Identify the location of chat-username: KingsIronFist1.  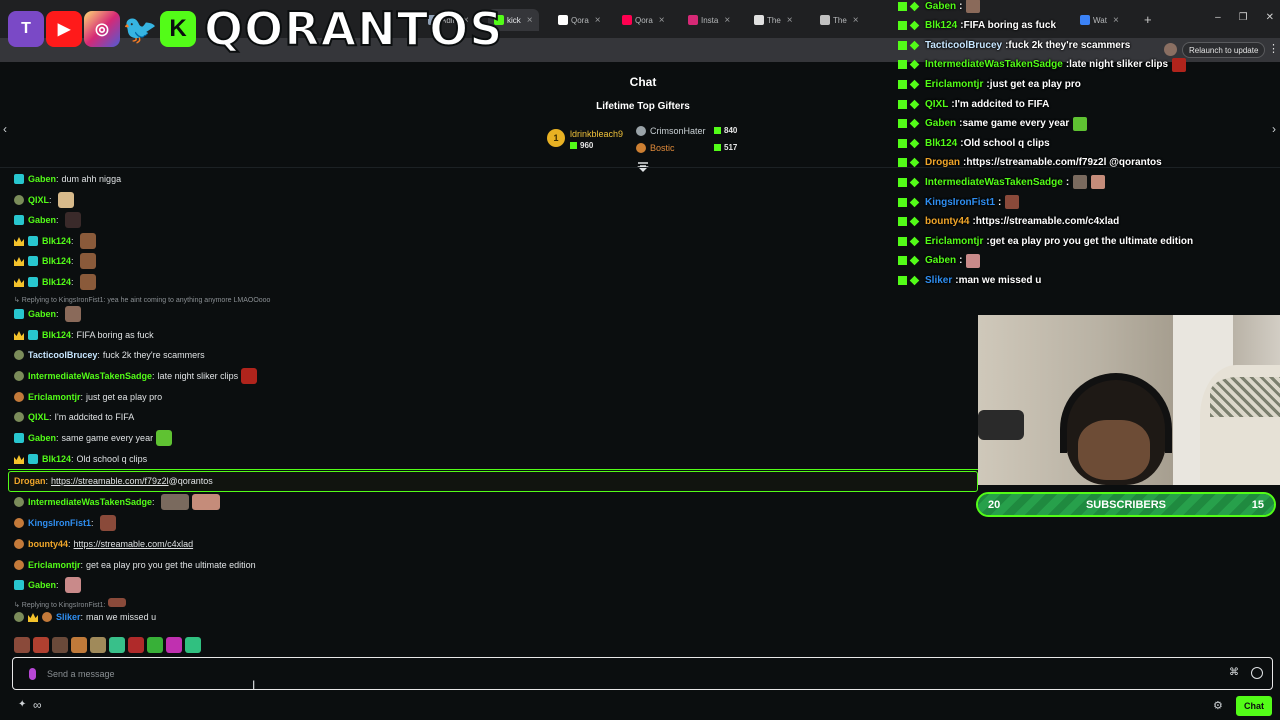
(59, 523).